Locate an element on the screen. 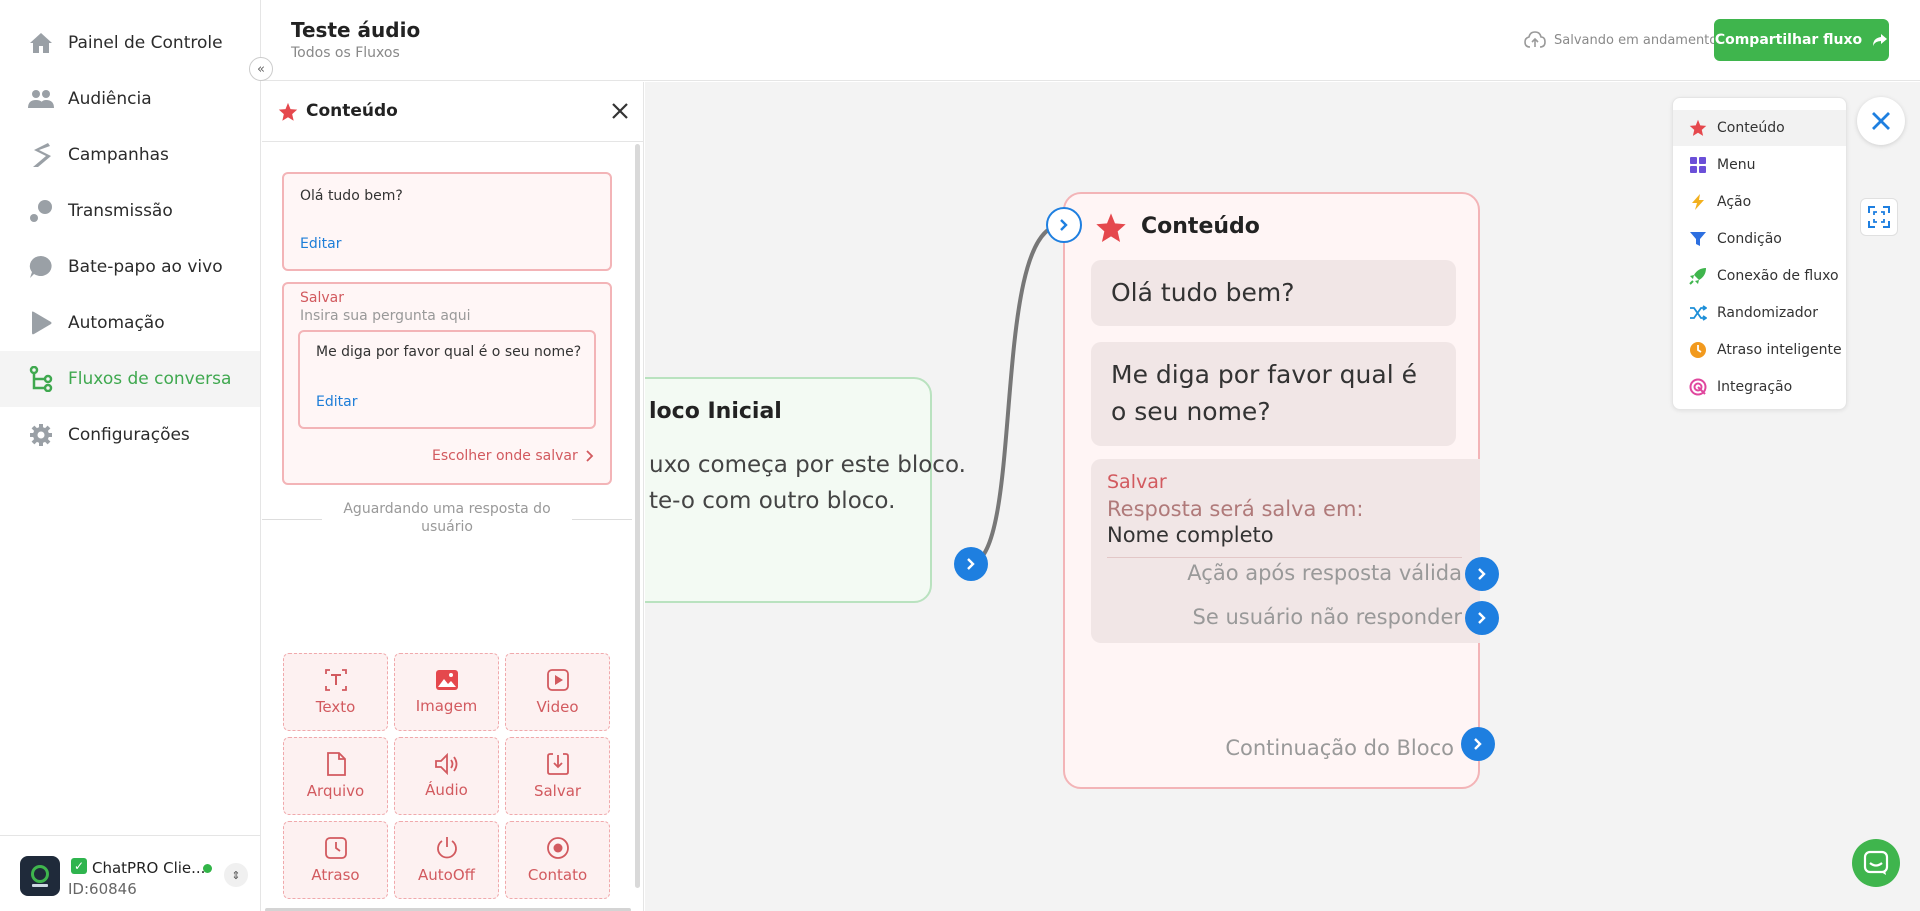 The height and width of the screenshot is (911, 1920). save-section-label: Salvar is located at coordinates (1137, 482).